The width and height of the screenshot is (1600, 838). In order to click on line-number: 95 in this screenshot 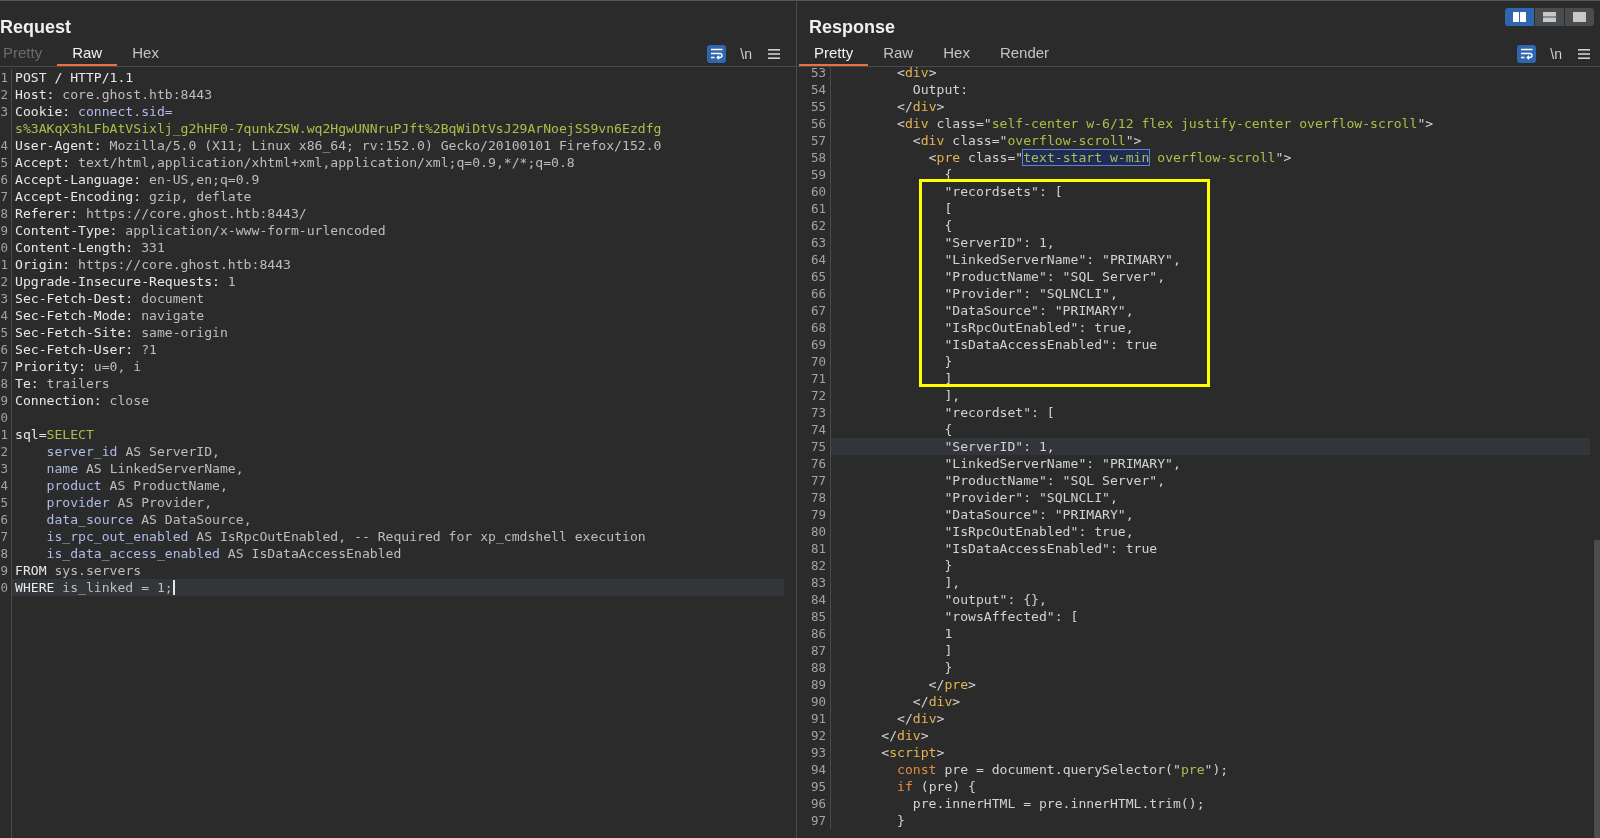, I will do `click(818, 786)`.